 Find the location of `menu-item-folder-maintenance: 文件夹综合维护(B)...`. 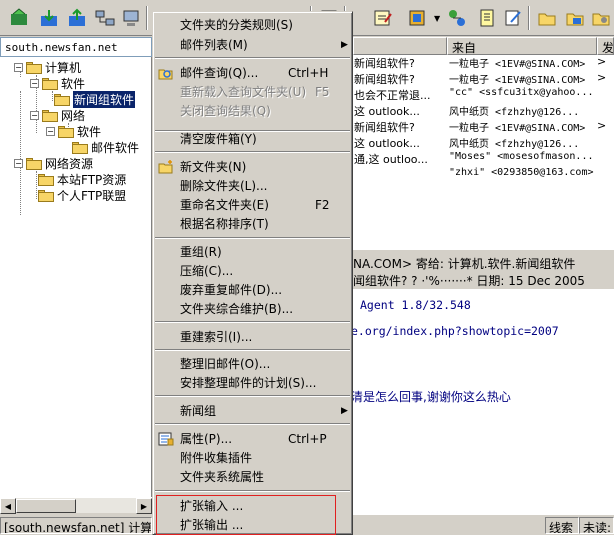

menu-item-folder-maintenance: 文件夹综合维护(B)... is located at coordinates (252, 308).